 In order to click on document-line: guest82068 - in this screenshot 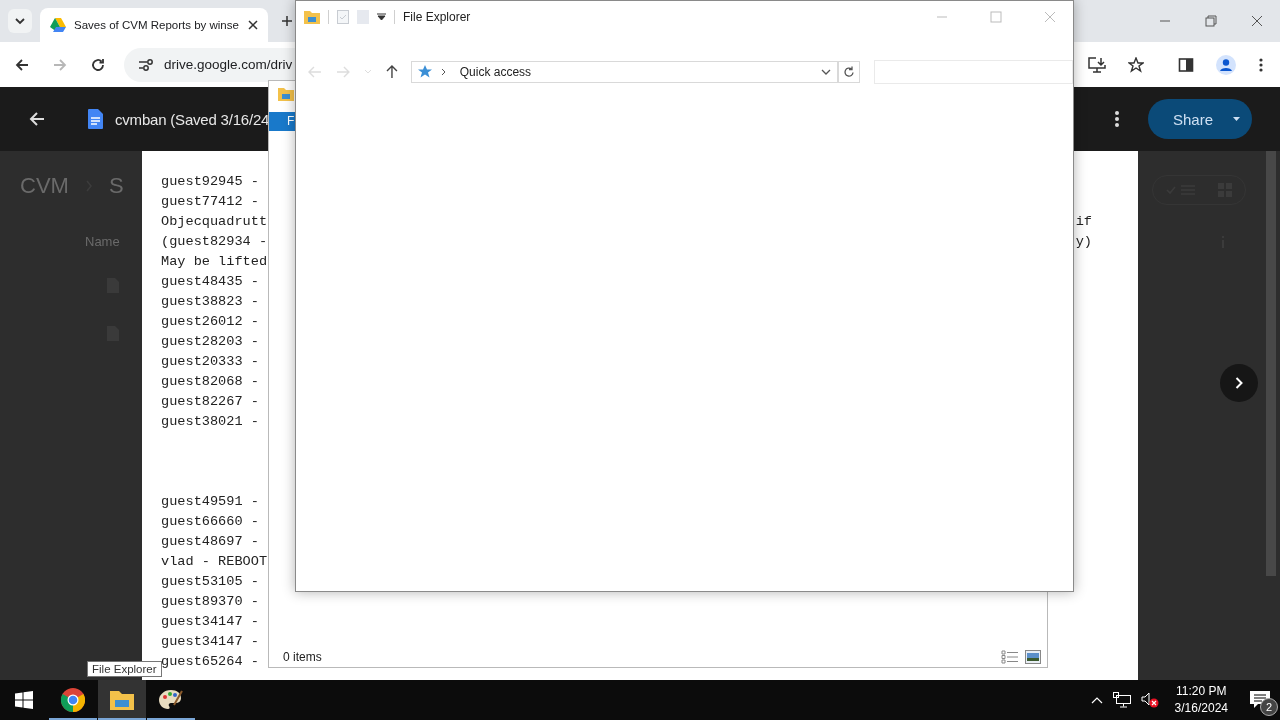, I will do `click(210, 381)`.